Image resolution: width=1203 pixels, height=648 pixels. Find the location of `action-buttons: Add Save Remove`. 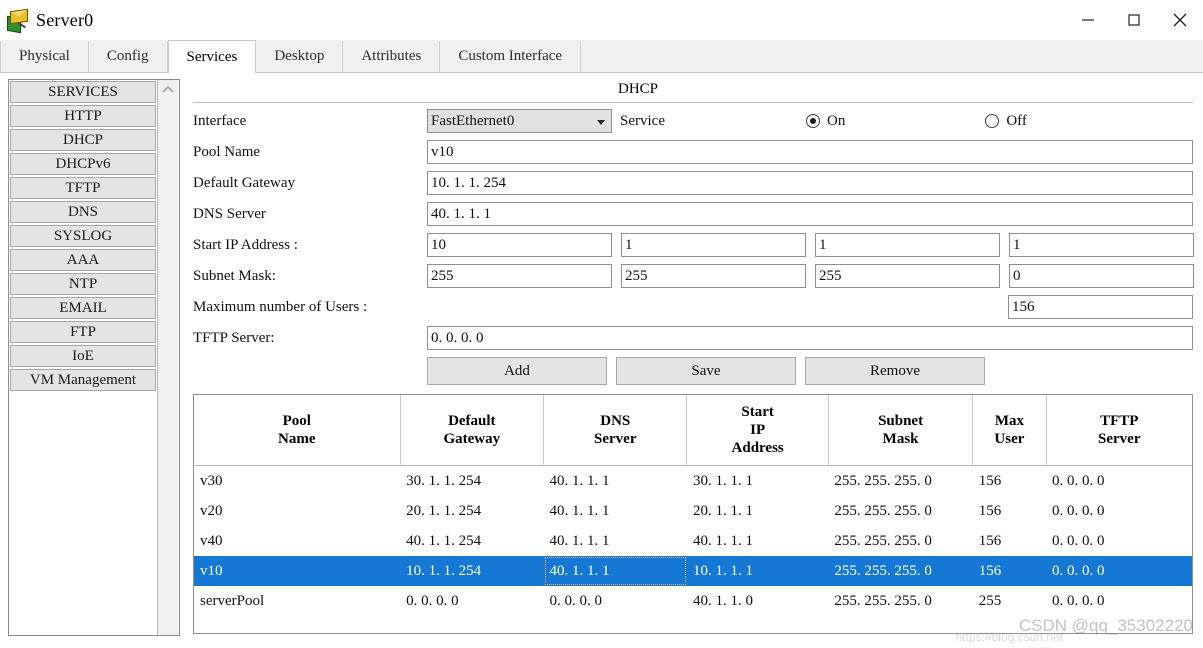

action-buttons: Add Save Remove is located at coordinates (810, 371).